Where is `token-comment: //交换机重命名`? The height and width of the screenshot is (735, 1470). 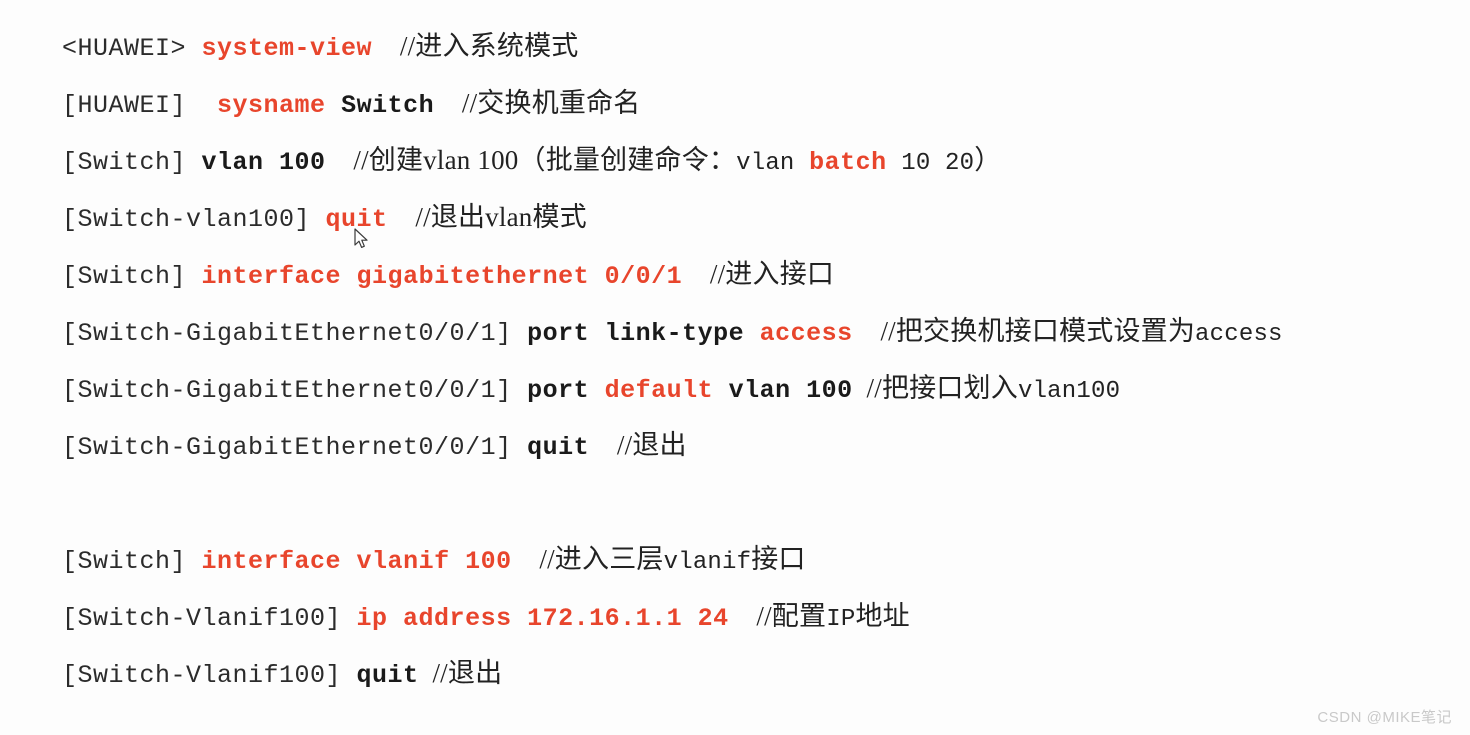
token-comment: //交换机重命名 is located at coordinates (537, 103).